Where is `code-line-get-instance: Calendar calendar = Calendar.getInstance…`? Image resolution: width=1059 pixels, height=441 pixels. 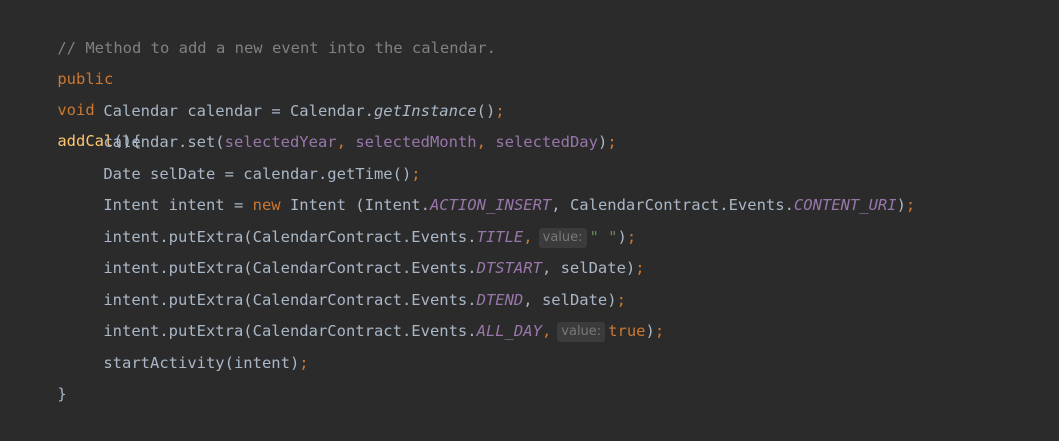 code-line-get-instance: Calendar calendar = Calendar.getInstance… is located at coordinates (262, 92).